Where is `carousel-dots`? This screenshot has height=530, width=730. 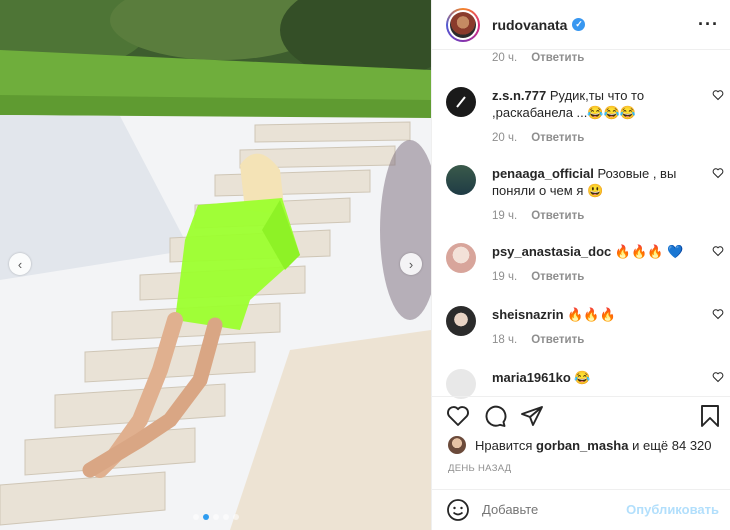
carousel-dots is located at coordinates (215, 517).